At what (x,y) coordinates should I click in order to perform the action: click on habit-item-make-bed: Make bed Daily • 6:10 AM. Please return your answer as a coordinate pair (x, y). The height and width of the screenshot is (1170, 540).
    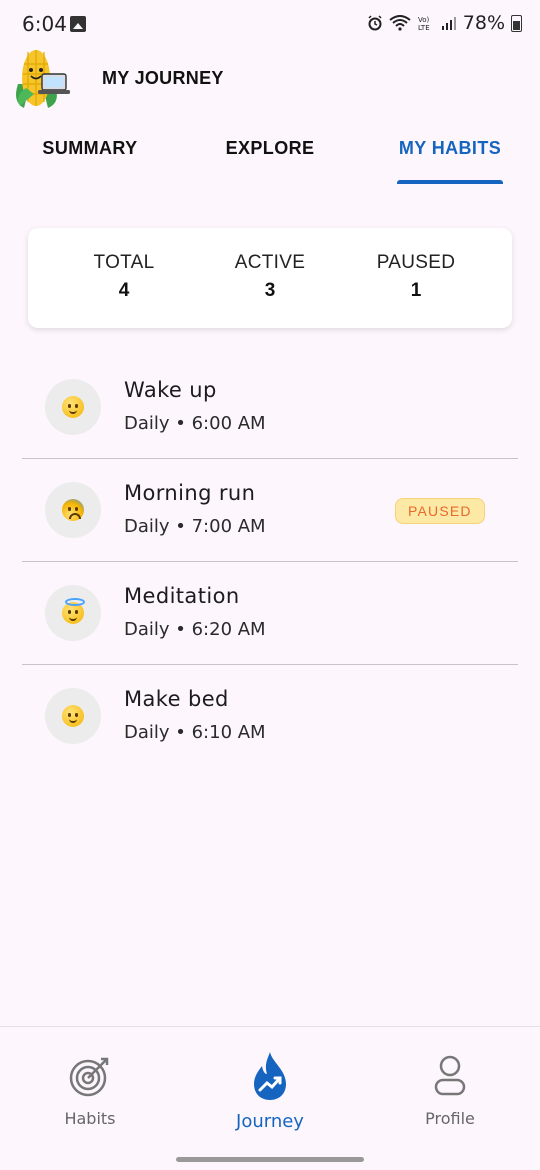
    Looking at the image, I should click on (270, 716).